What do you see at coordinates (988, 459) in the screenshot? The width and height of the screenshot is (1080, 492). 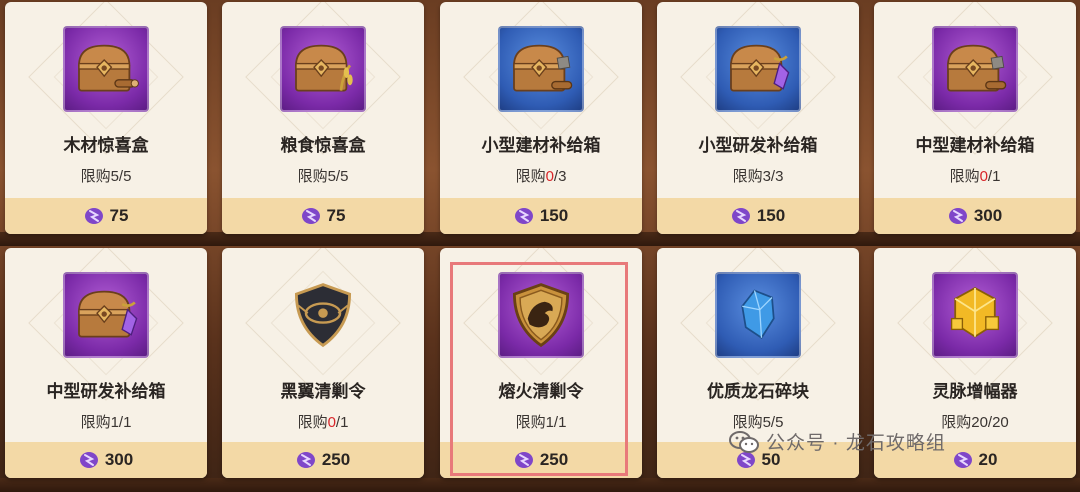 I see `item-price: 20` at bounding box center [988, 459].